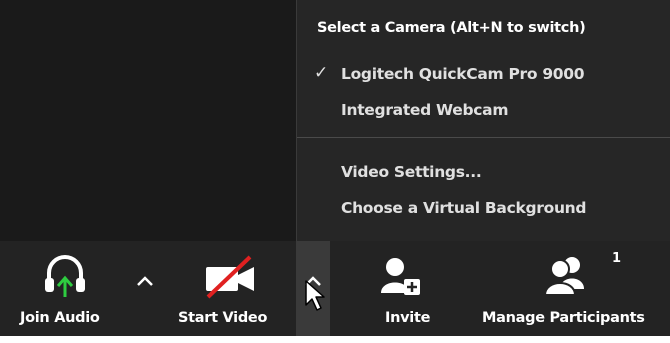 Image resolution: width=670 pixels, height=343 pixels. What do you see at coordinates (464, 208) in the screenshot?
I see `virtual-background-label: Choose a Virtual Background` at bounding box center [464, 208].